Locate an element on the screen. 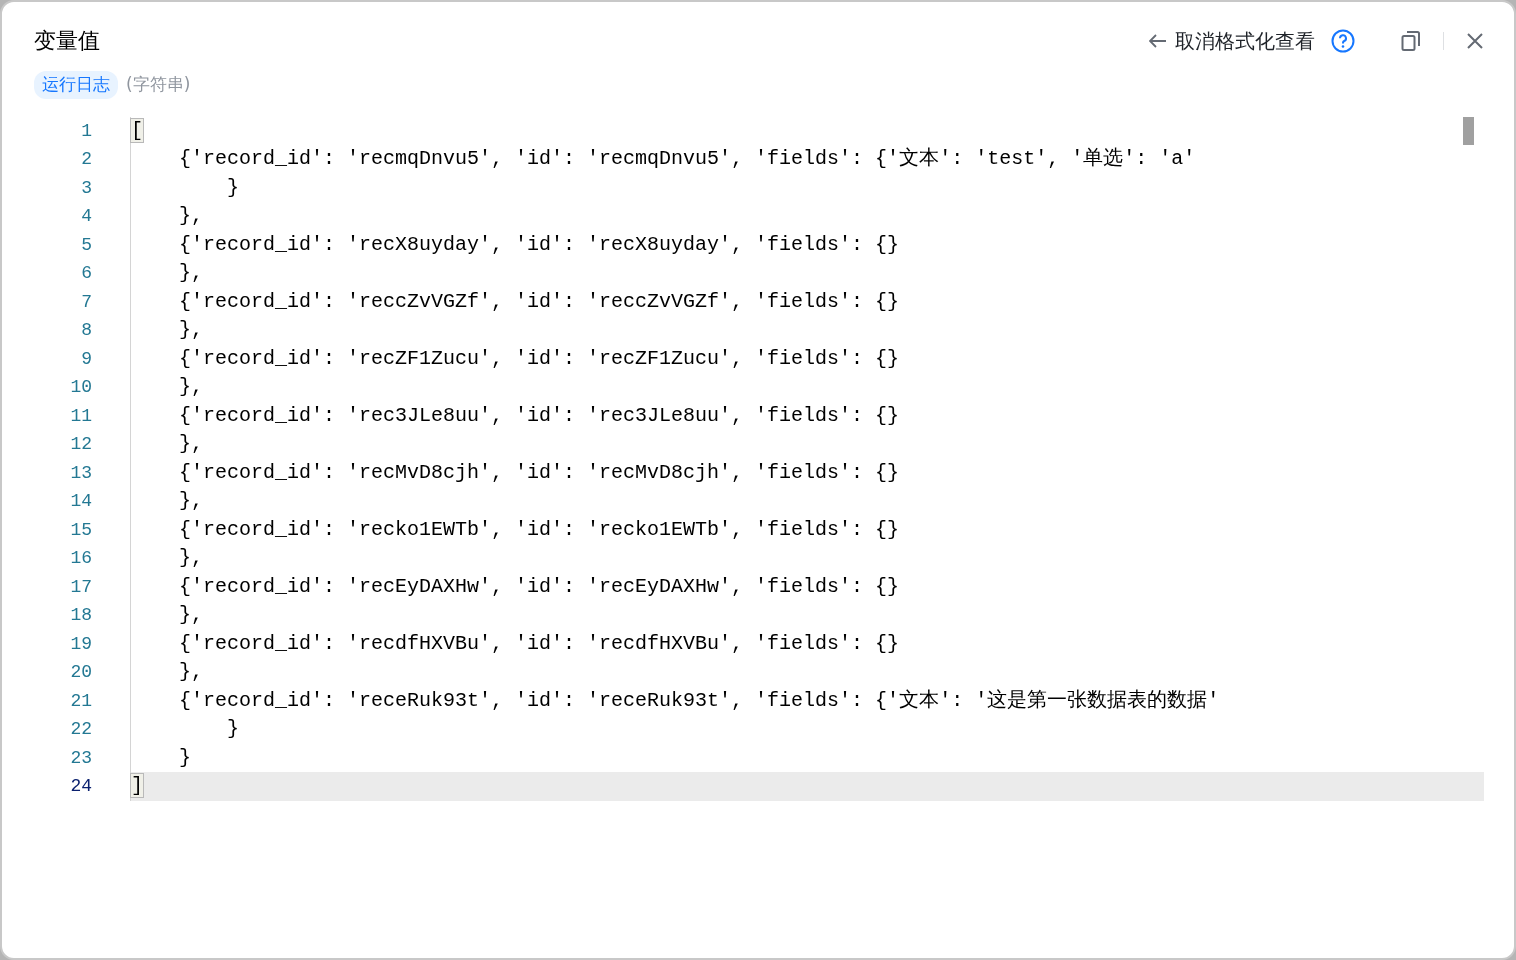  line-number: 2 is located at coordinates (86, 159).